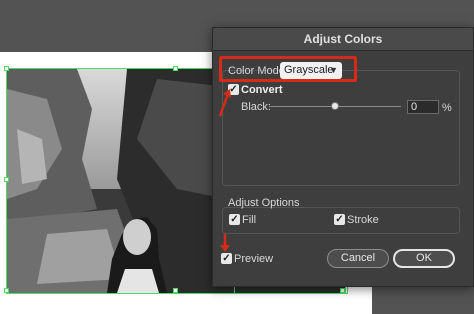 Image resolution: width=474 pixels, height=314 pixels. Describe the element at coordinates (288, 69) in the screenshot. I see `color-mode-highlight` at that location.